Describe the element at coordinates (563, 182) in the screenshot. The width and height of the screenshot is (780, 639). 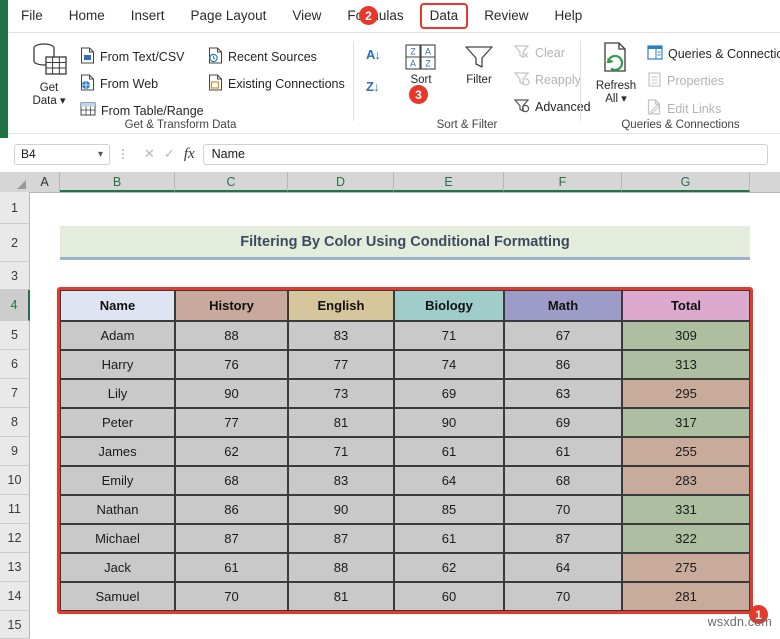
I see `column-header-f: F` at that location.